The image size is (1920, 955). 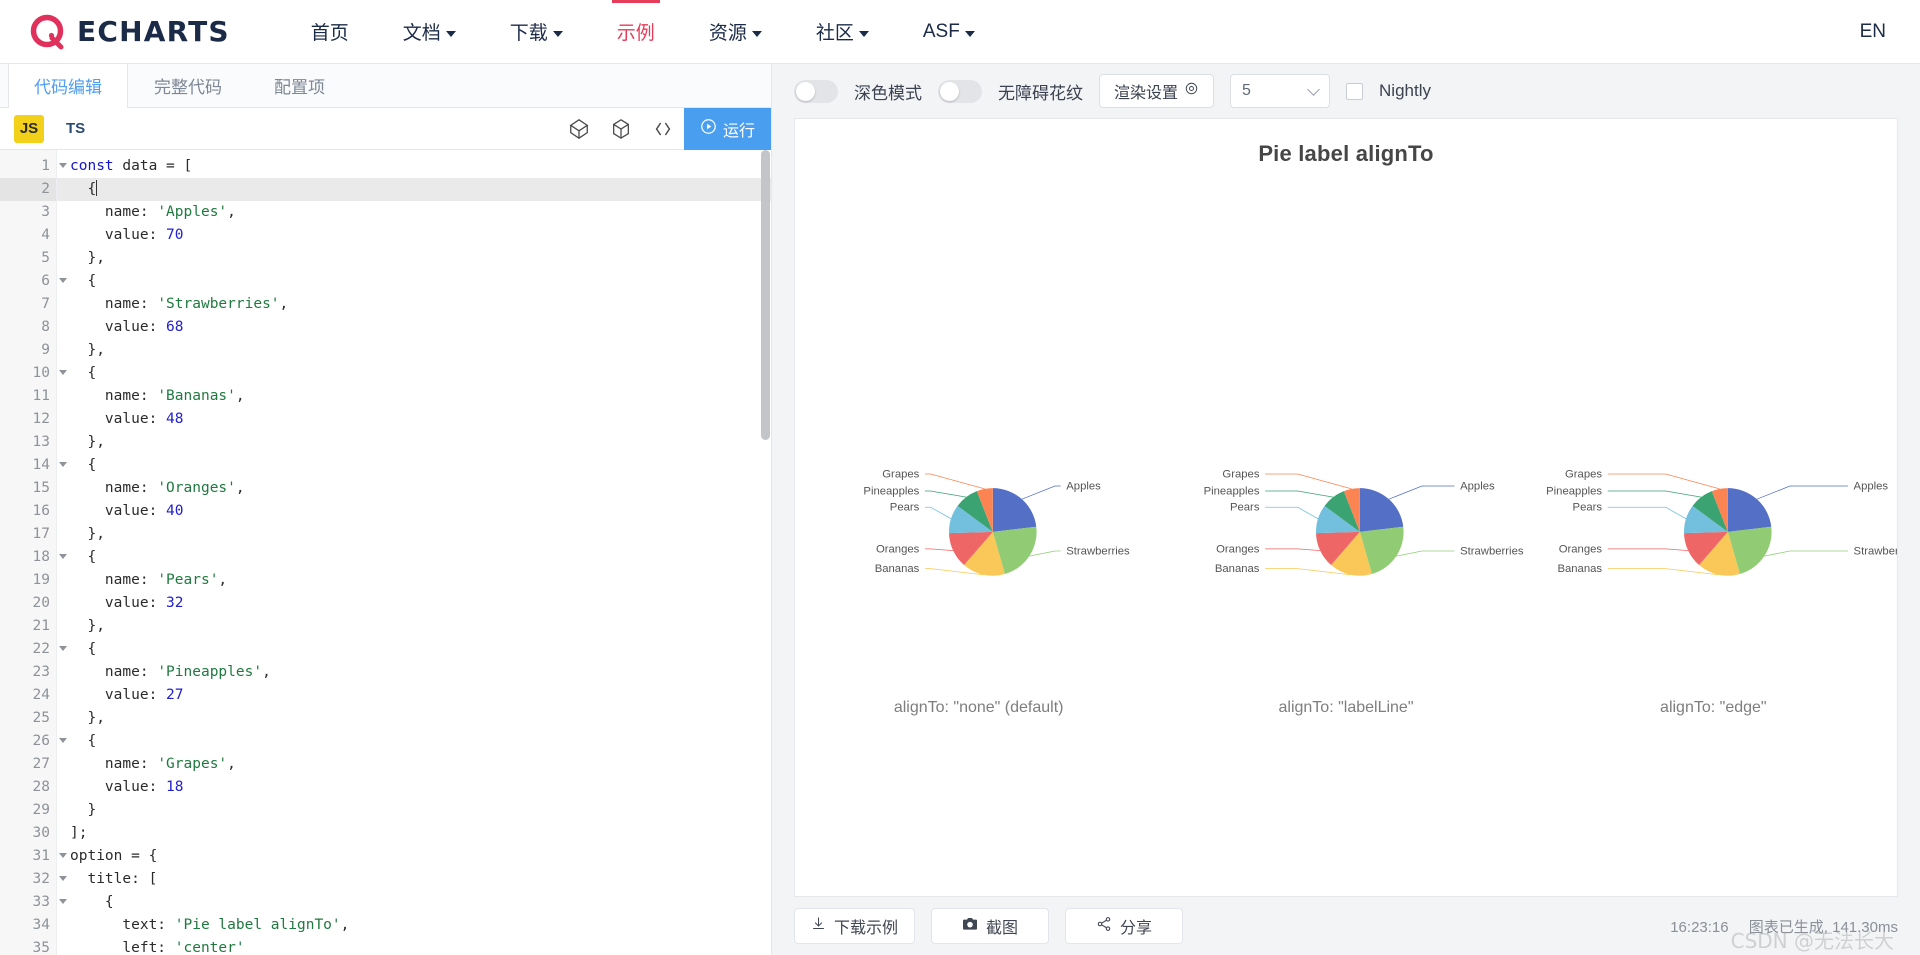 I want to click on nav-item-resources: 资源, so click(x=735, y=32).